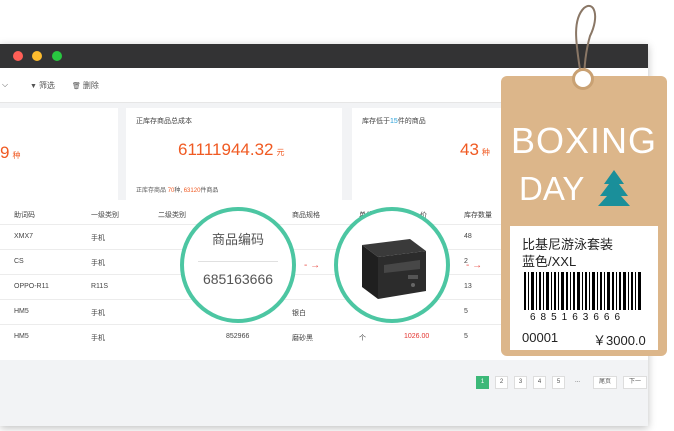  I want to click on stat-card-cost-title: 正库存商品总成本, so click(164, 121).